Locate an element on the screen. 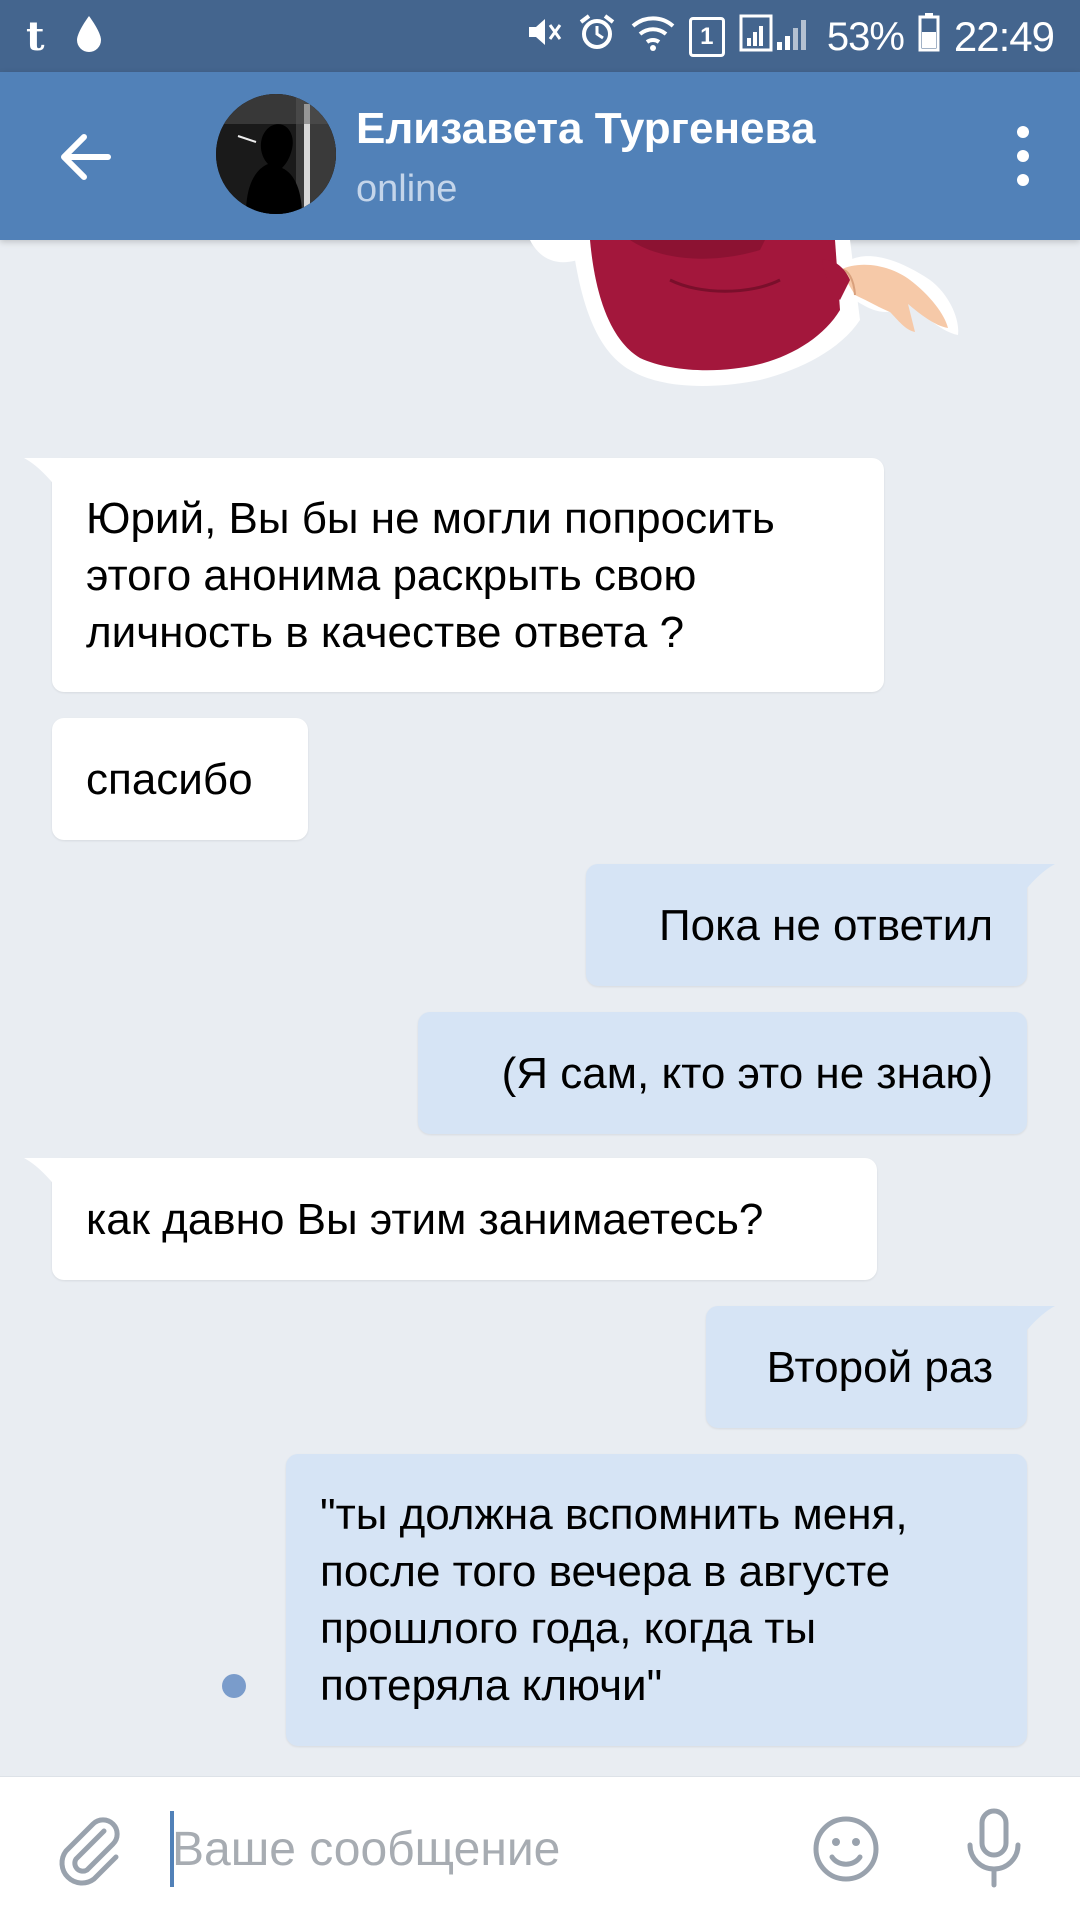 The image size is (1080, 1921). avatar is located at coordinates (276, 154).